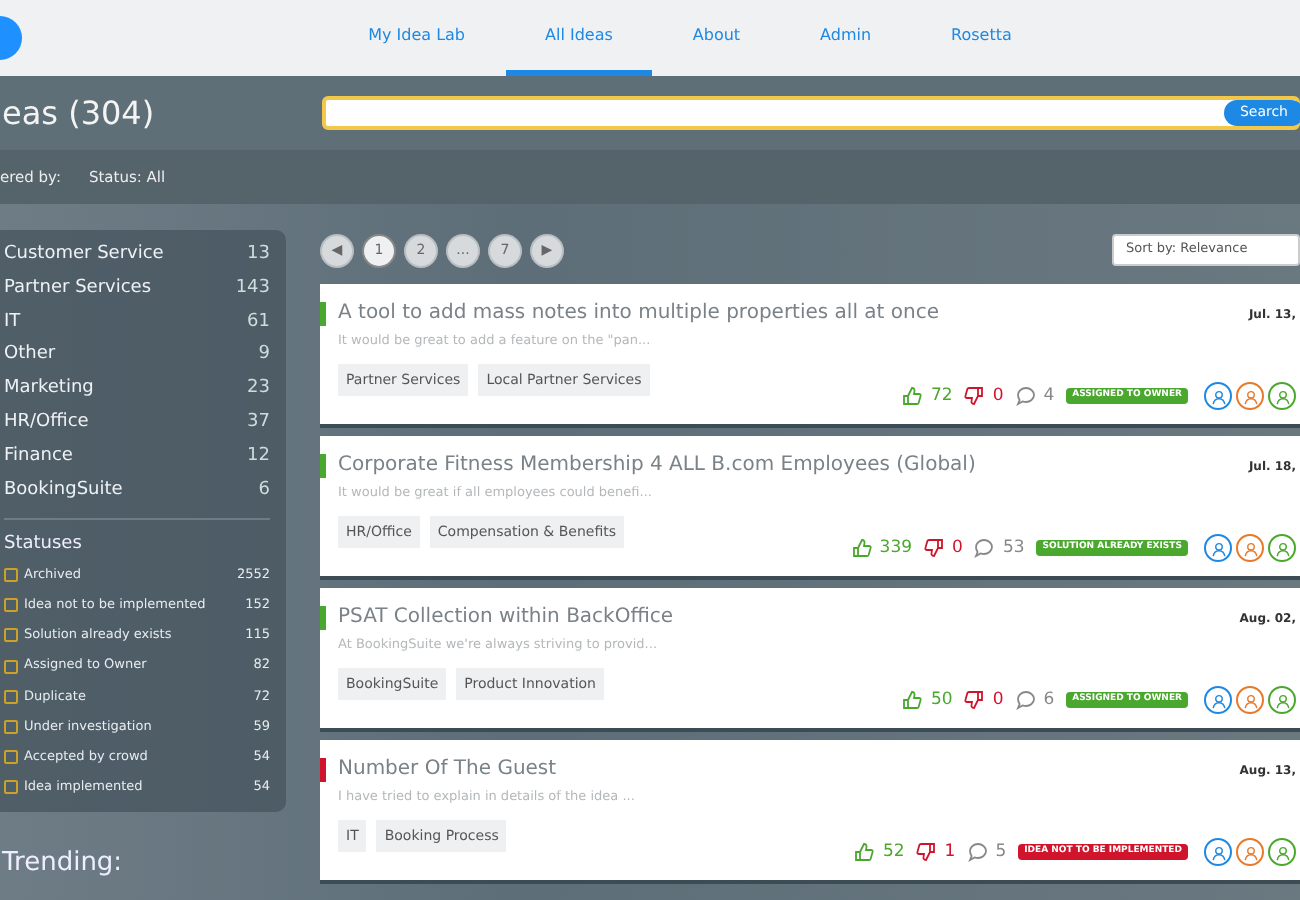 This screenshot has height=900, width=1300. Describe the element at coordinates (941, 396) in the screenshot. I see `like-count: 72` at that location.